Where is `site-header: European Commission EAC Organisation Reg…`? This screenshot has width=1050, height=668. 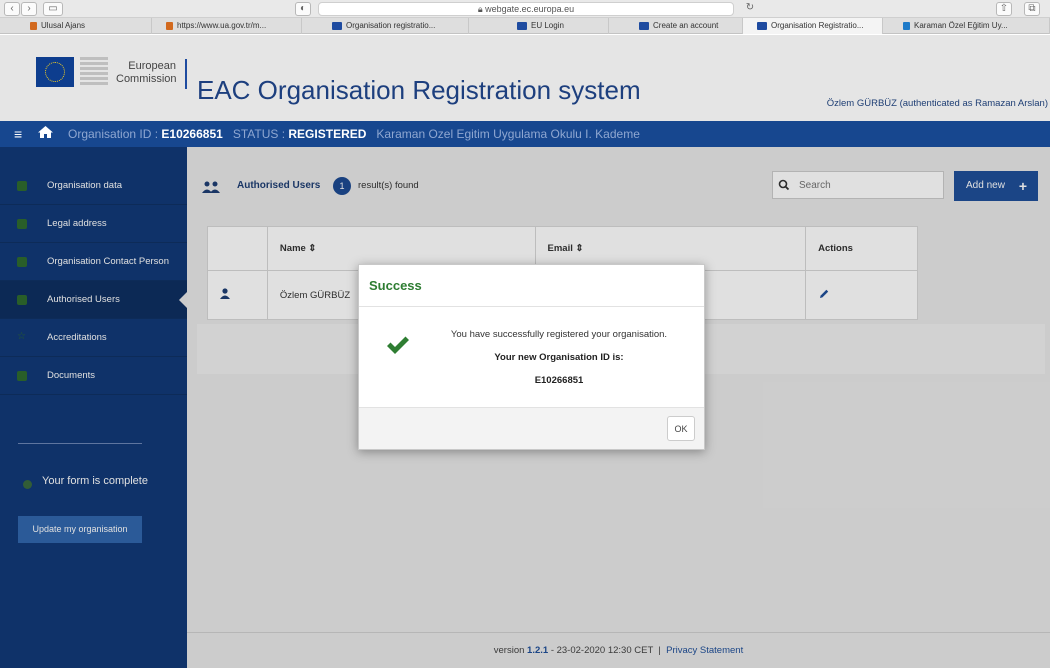
site-header: European Commission EAC Organisation Reg… is located at coordinates (525, 78).